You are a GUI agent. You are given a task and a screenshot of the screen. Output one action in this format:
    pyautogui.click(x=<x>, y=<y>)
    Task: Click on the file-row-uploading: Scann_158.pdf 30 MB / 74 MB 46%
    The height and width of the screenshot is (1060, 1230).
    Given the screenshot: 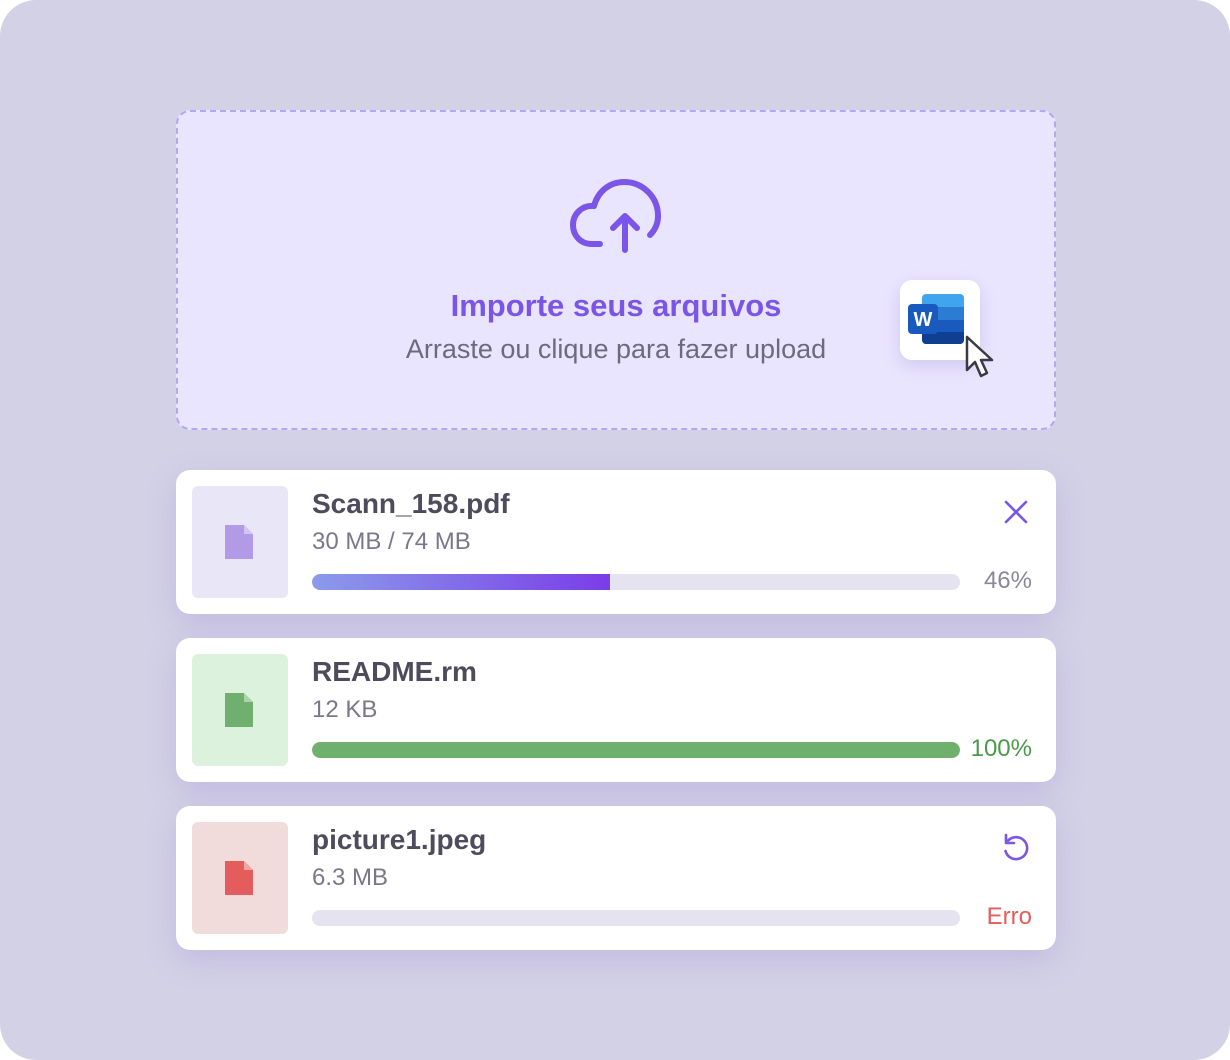 What is the action you would take?
    pyautogui.click(x=616, y=542)
    